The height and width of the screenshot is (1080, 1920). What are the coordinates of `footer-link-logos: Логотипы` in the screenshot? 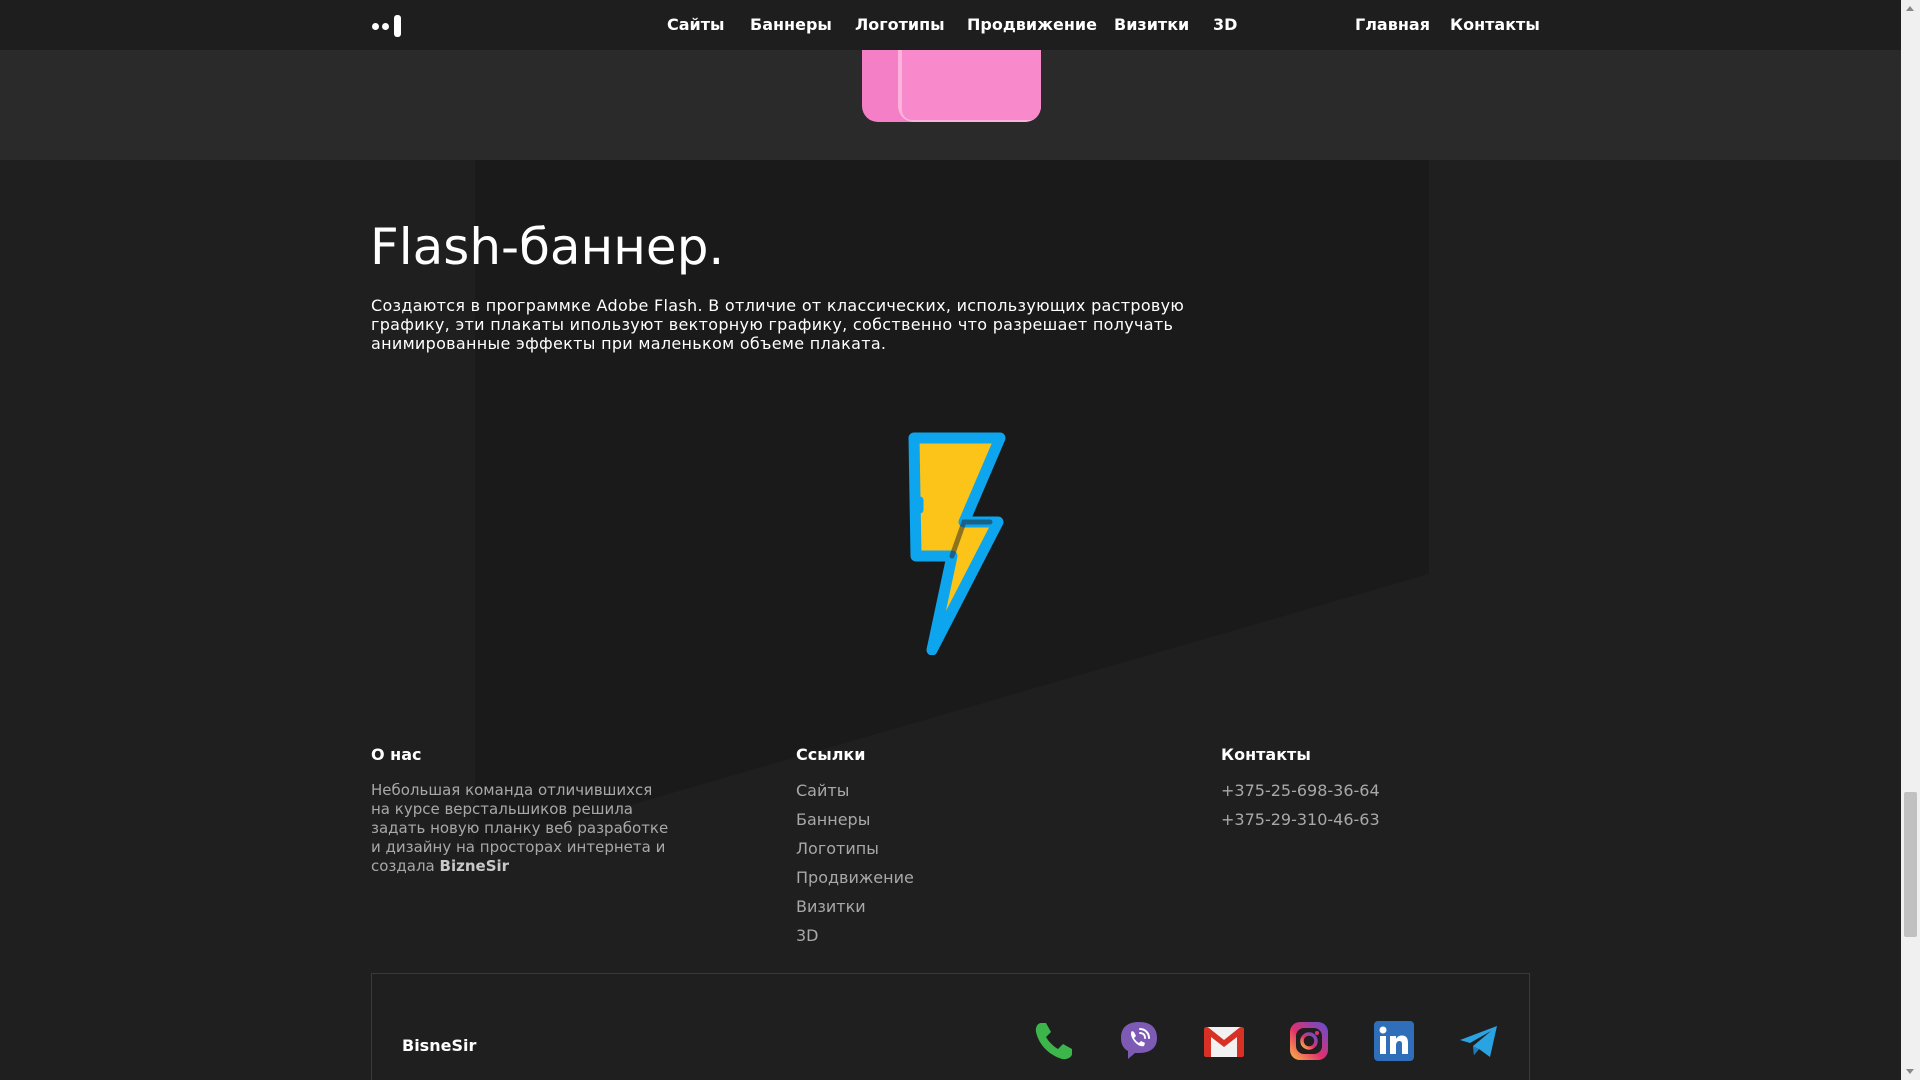 It's located at (855, 853).